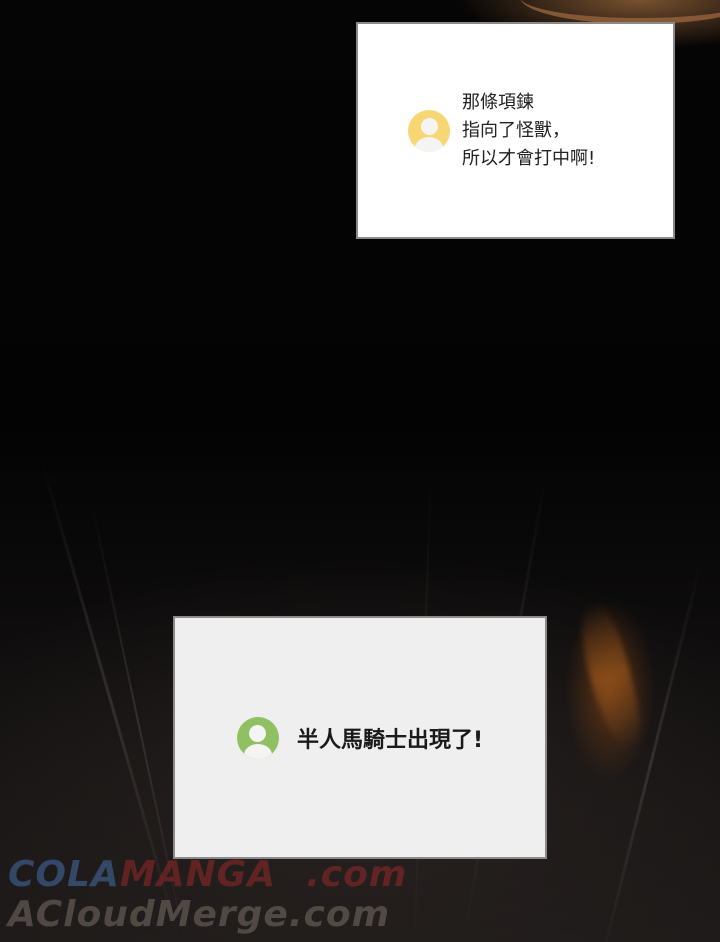 The image size is (720, 942). I want to click on site-watermark: COLAMANGA .com ACloudMerge.com, so click(207, 895).